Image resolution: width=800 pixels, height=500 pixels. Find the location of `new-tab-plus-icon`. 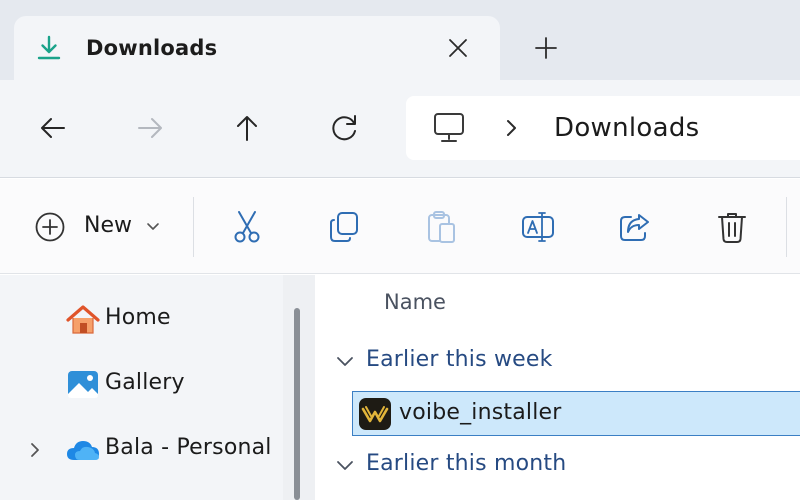

new-tab-plus-icon is located at coordinates (546, 48).